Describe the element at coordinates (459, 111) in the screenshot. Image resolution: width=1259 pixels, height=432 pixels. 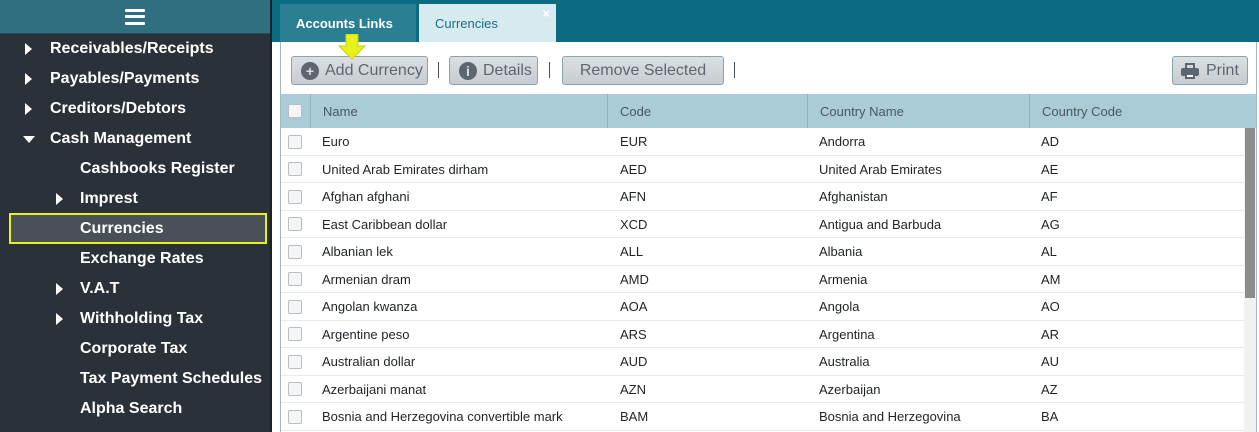
I see `column-header-name: Name` at that location.